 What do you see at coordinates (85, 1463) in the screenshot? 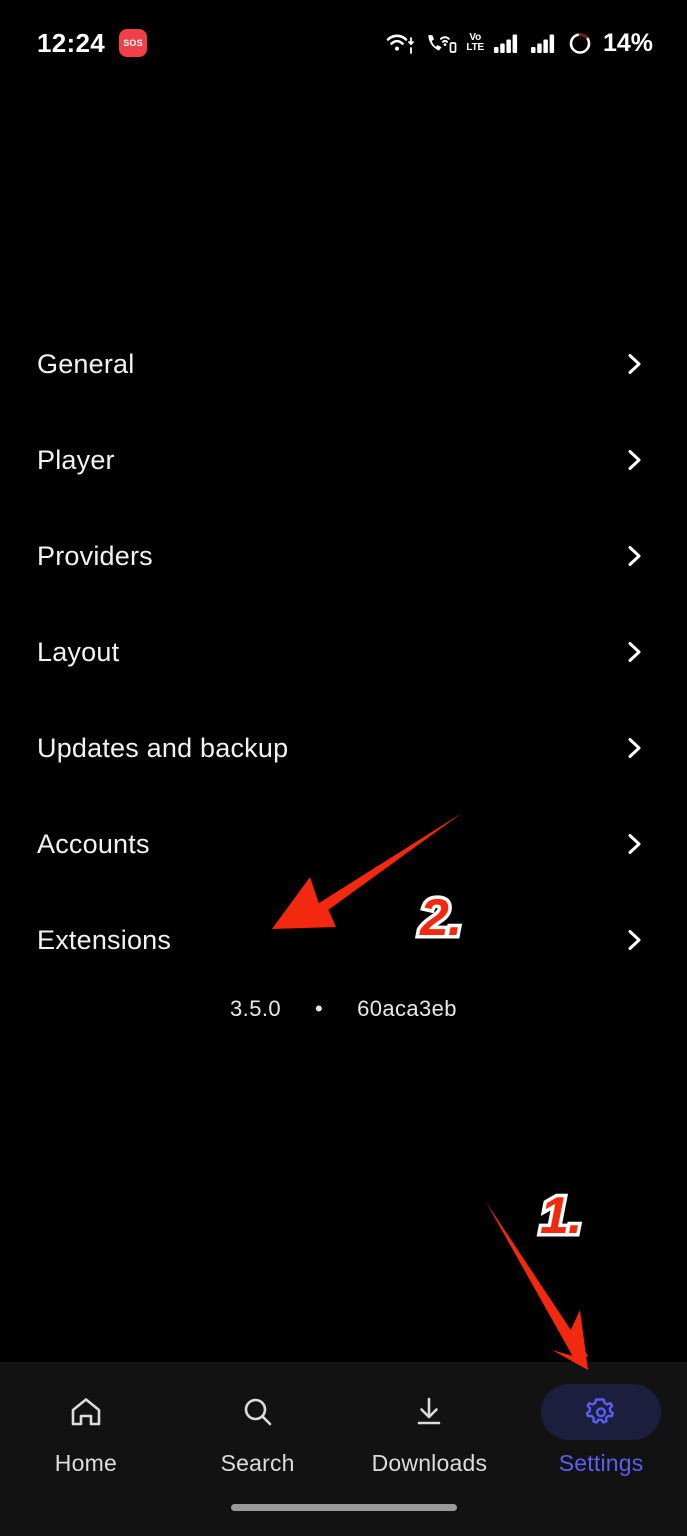
I see `nav-label: Home` at bounding box center [85, 1463].